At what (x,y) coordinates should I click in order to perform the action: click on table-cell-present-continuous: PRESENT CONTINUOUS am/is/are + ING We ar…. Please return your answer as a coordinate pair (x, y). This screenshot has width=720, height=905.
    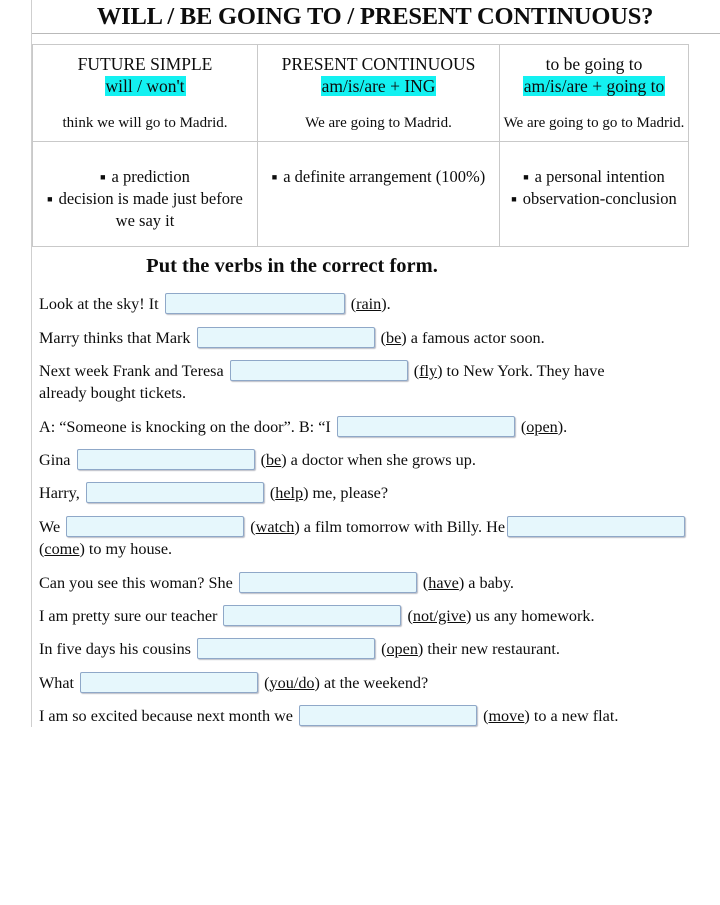
    Looking at the image, I should click on (378, 93).